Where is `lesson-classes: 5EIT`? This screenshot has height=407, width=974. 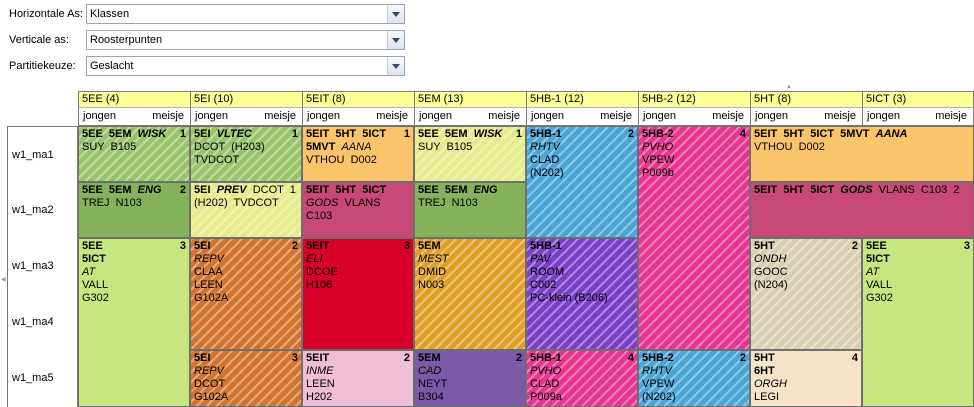
lesson-classes: 5EIT is located at coordinates (318, 358).